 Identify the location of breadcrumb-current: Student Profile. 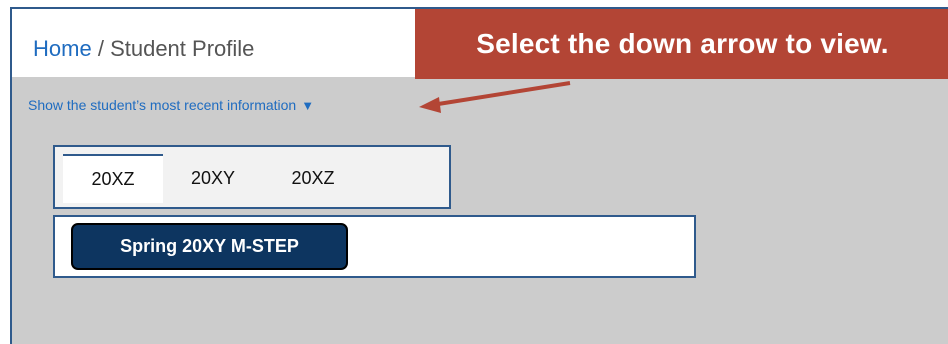
(182, 48).